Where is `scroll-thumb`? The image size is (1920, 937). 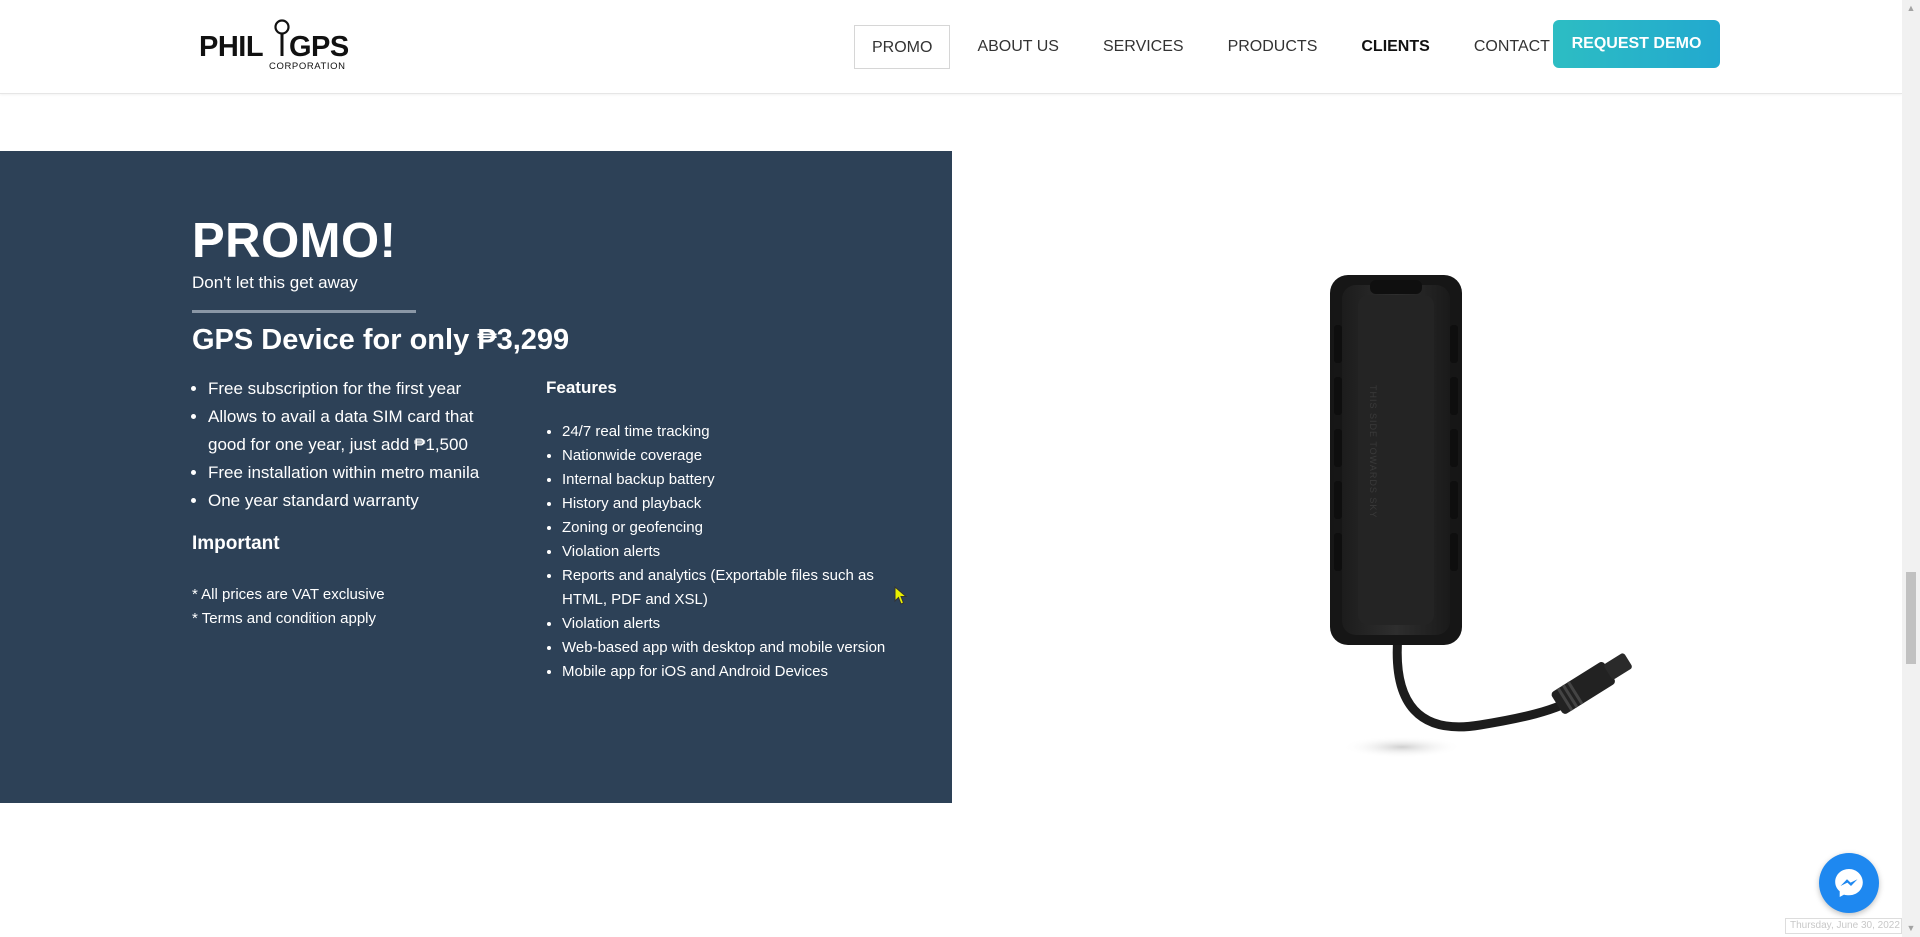 scroll-thumb is located at coordinates (1911, 618).